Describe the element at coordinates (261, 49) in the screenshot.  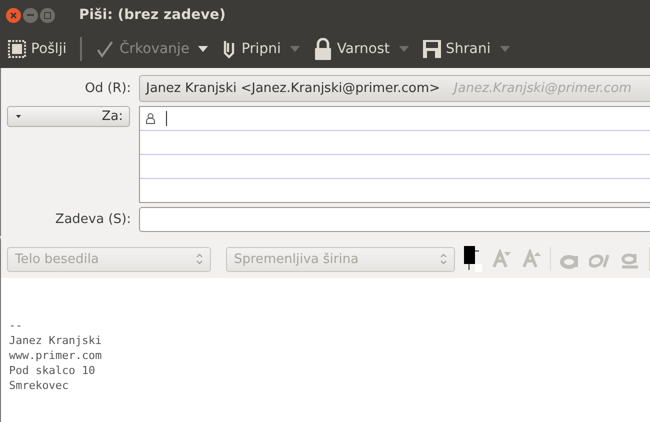
I see `toolbar-button: Pripni` at that location.